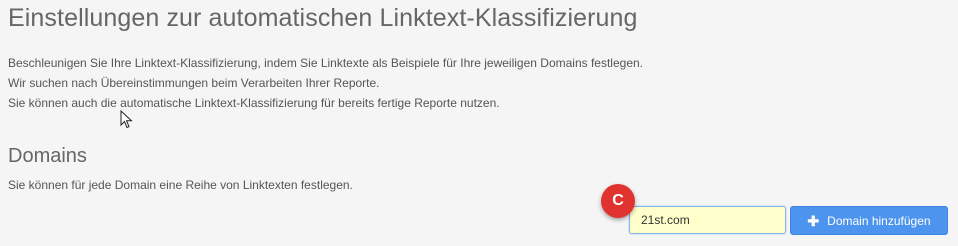  Describe the element at coordinates (126, 119) in the screenshot. I see `mouse-pointer-icon` at that location.